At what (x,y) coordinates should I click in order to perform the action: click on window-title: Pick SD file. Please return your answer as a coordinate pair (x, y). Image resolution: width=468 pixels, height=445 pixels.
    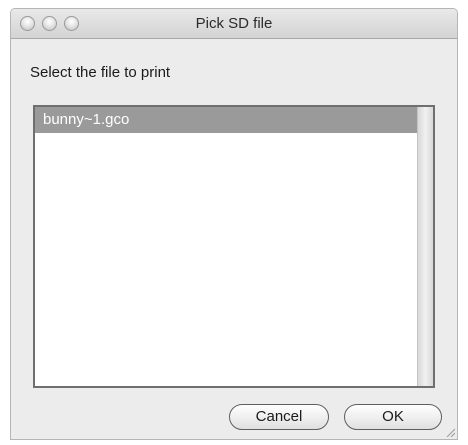
    Looking at the image, I should click on (234, 23).